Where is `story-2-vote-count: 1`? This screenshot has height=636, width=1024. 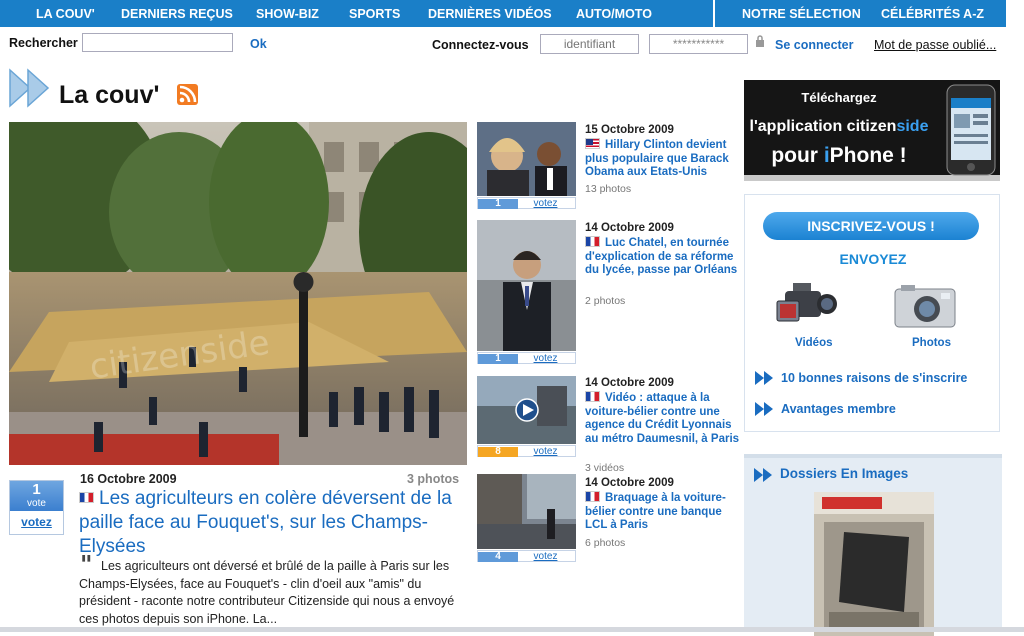 story-2-vote-count: 1 is located at coordinates (498, 359).